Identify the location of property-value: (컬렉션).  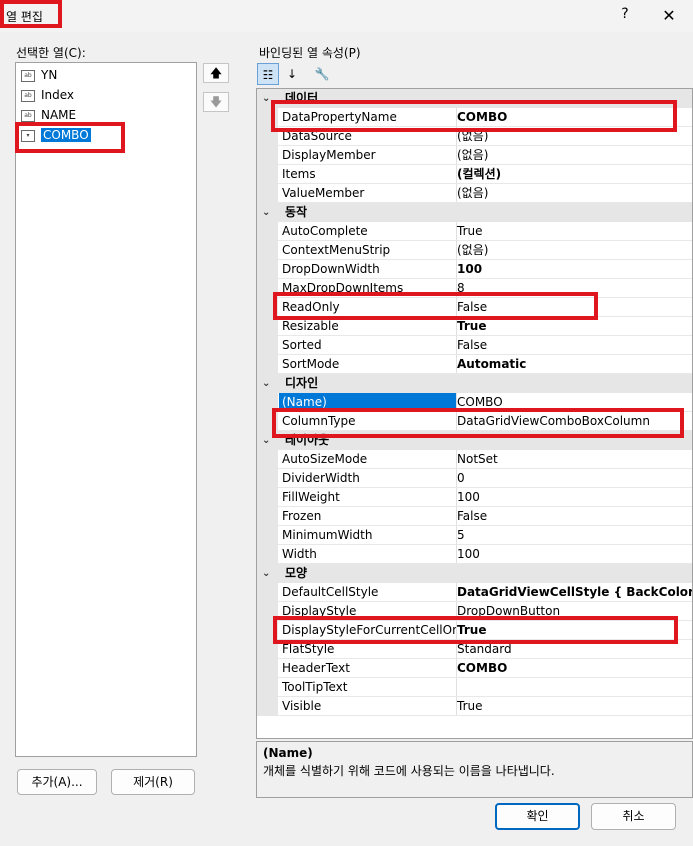
(573, 174).